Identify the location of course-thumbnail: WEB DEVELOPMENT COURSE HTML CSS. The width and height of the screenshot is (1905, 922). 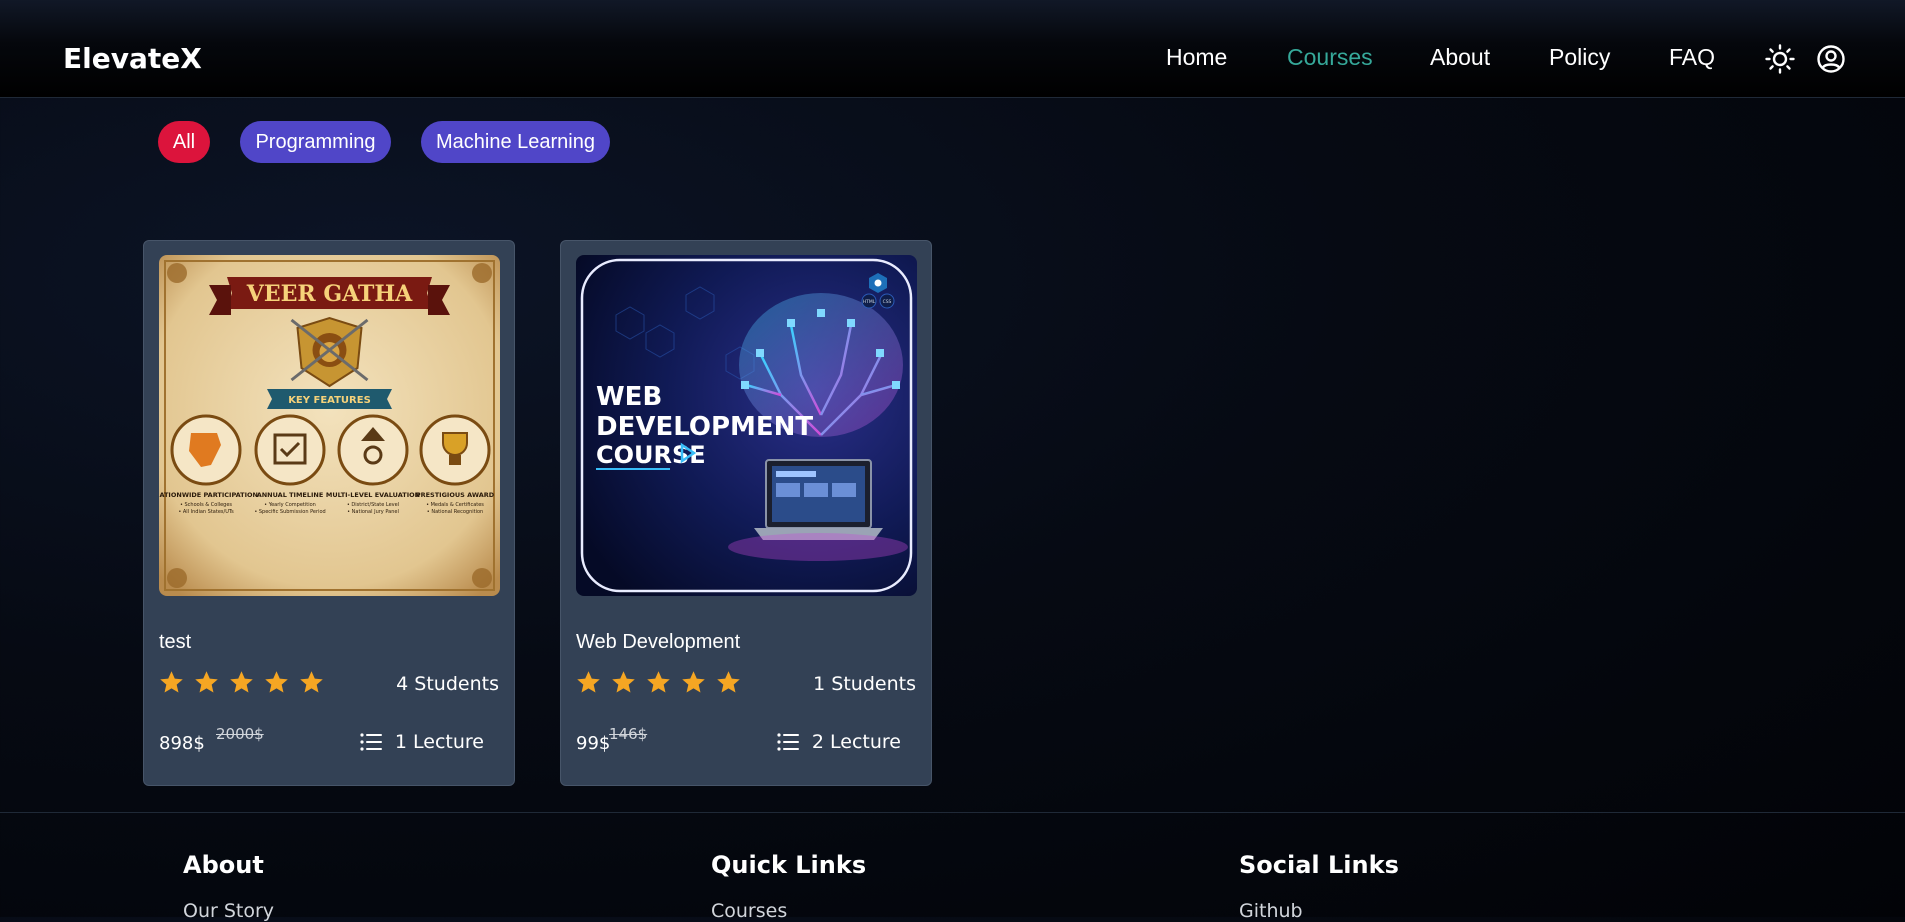
(746, 425).